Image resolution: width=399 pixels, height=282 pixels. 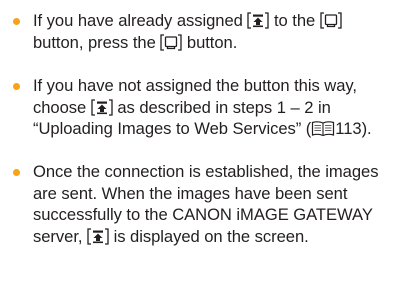 I want to click on item-text: button., so click(x=210, y=42).